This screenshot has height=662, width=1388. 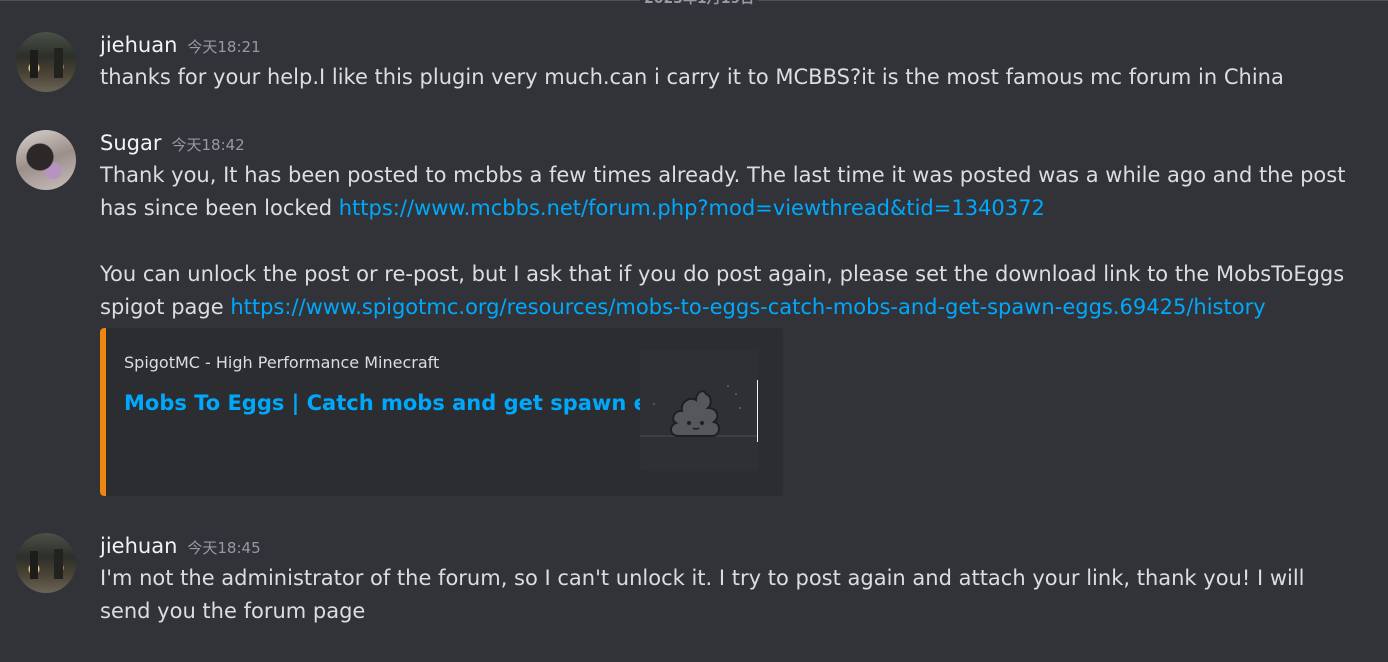 I want to click on timestamp: 今天18:45, so click(x=224, y=548).